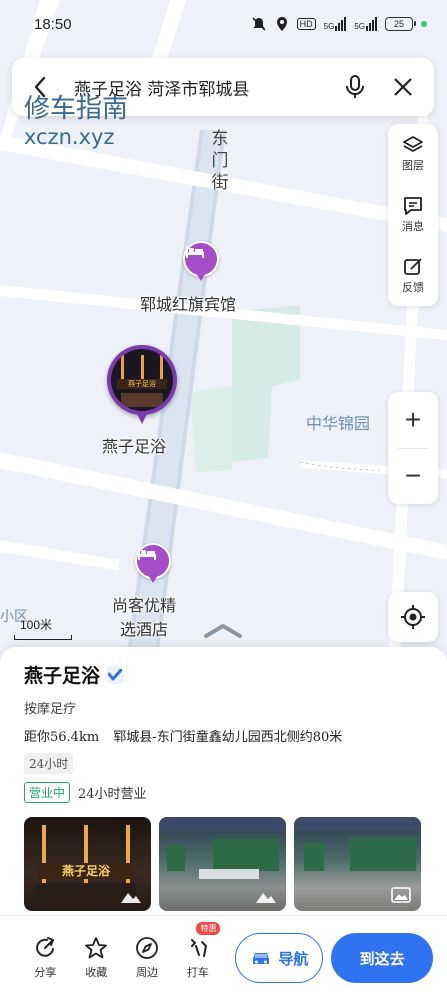 The width and height of the screenshot is (447, 1000). I want to click on open-hours: 24小时营业, so click(112, 794).